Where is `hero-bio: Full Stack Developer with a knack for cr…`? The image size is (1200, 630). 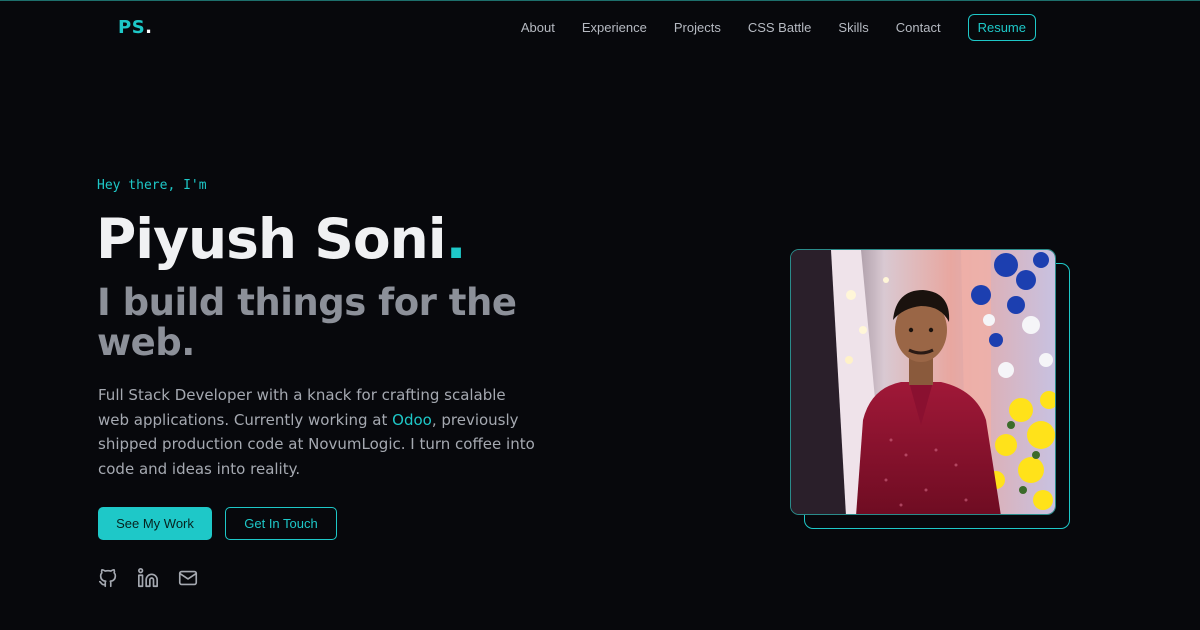
hero-bio: Full Stack Developer with a knack for cr… is located at coordinates (318, 432).